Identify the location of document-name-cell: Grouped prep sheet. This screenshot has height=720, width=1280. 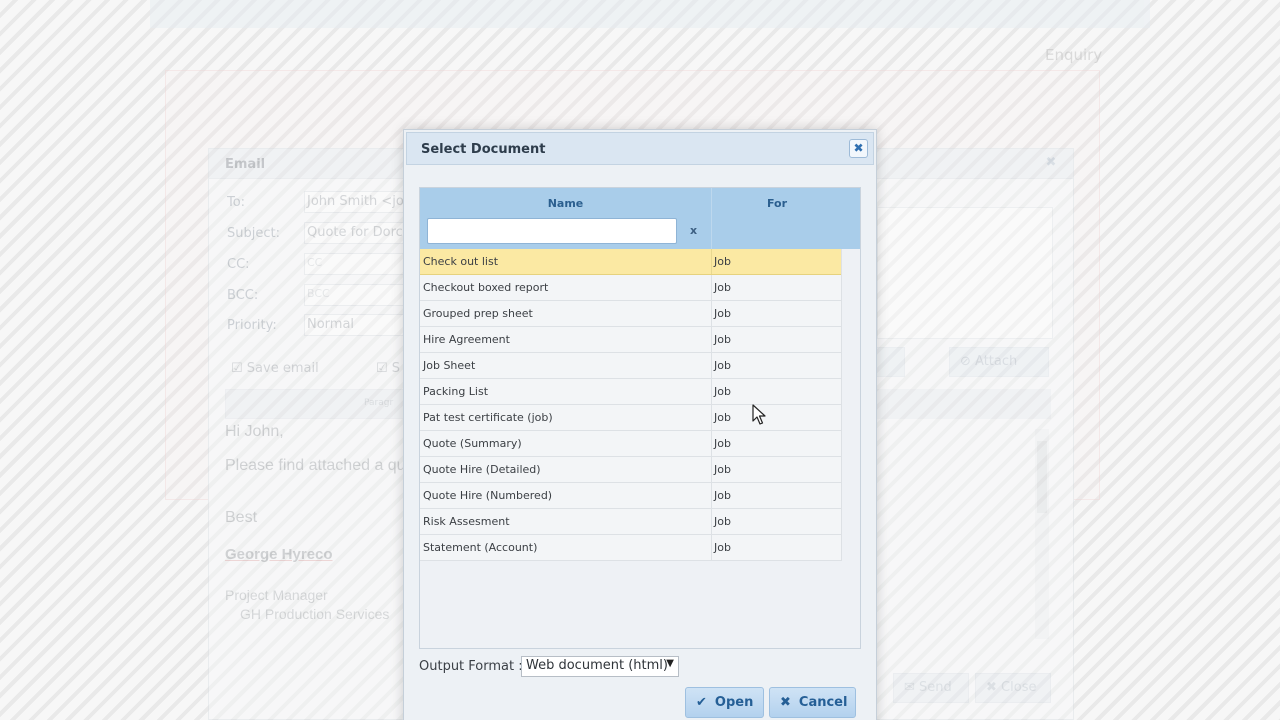
(478, 313).